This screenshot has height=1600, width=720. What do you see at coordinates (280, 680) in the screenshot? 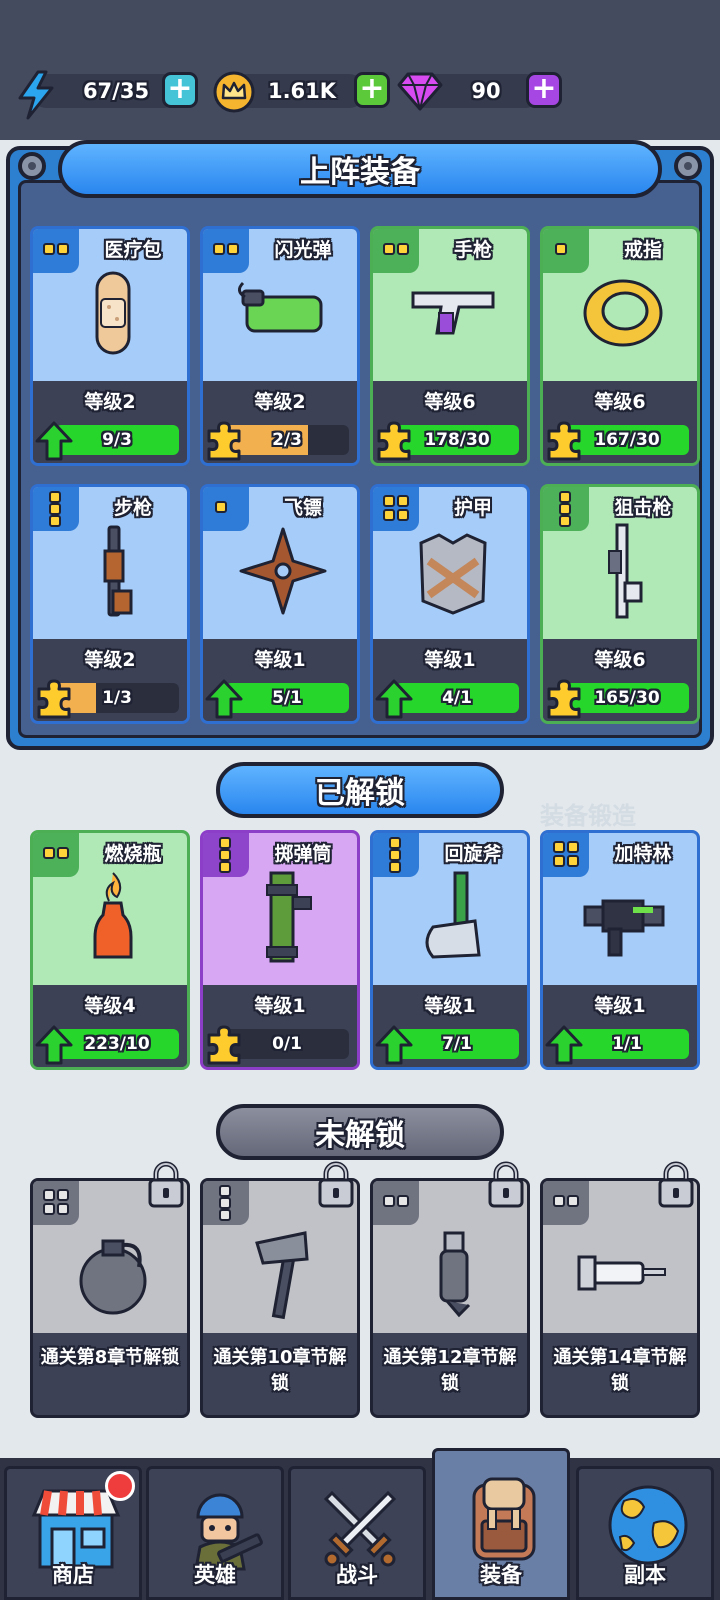
I see `card-stats: 等级1 5/1` at bounding box center [280, 680].